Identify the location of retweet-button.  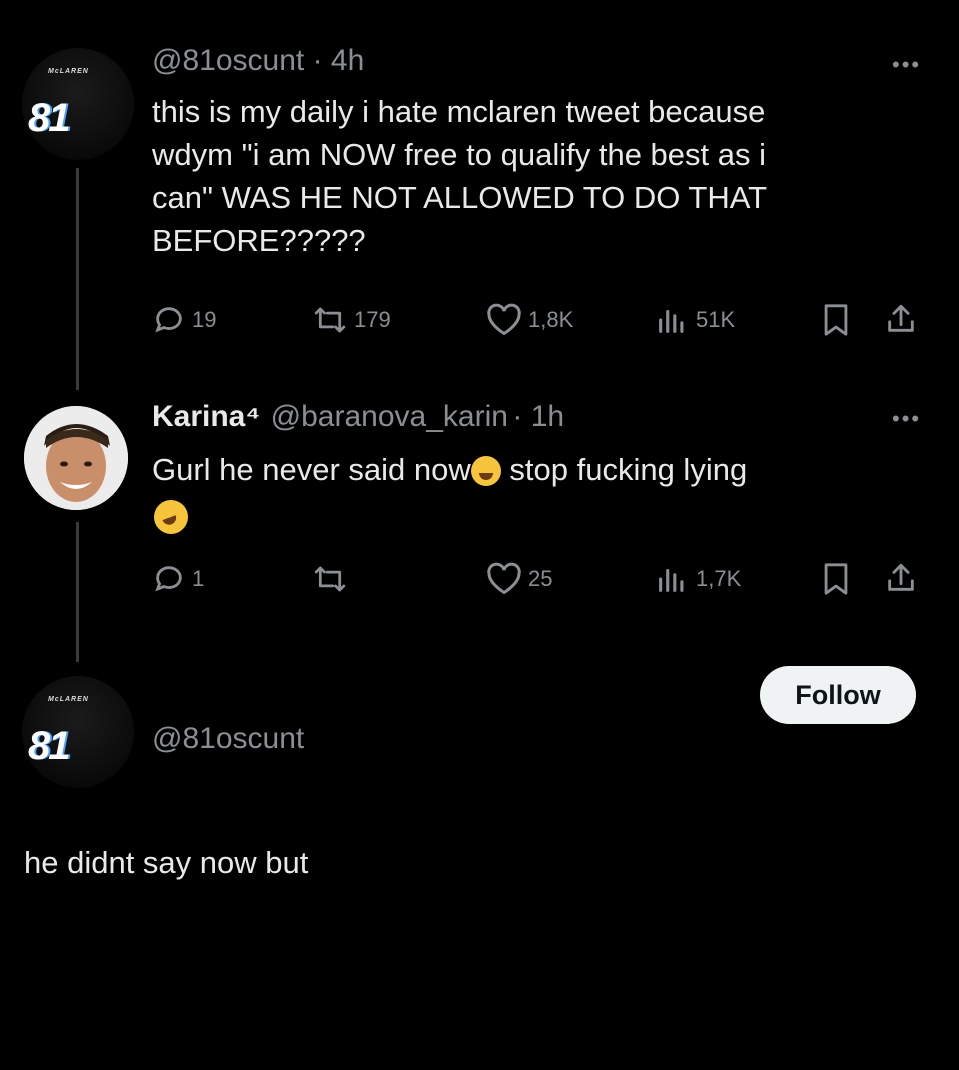
(333, 579).